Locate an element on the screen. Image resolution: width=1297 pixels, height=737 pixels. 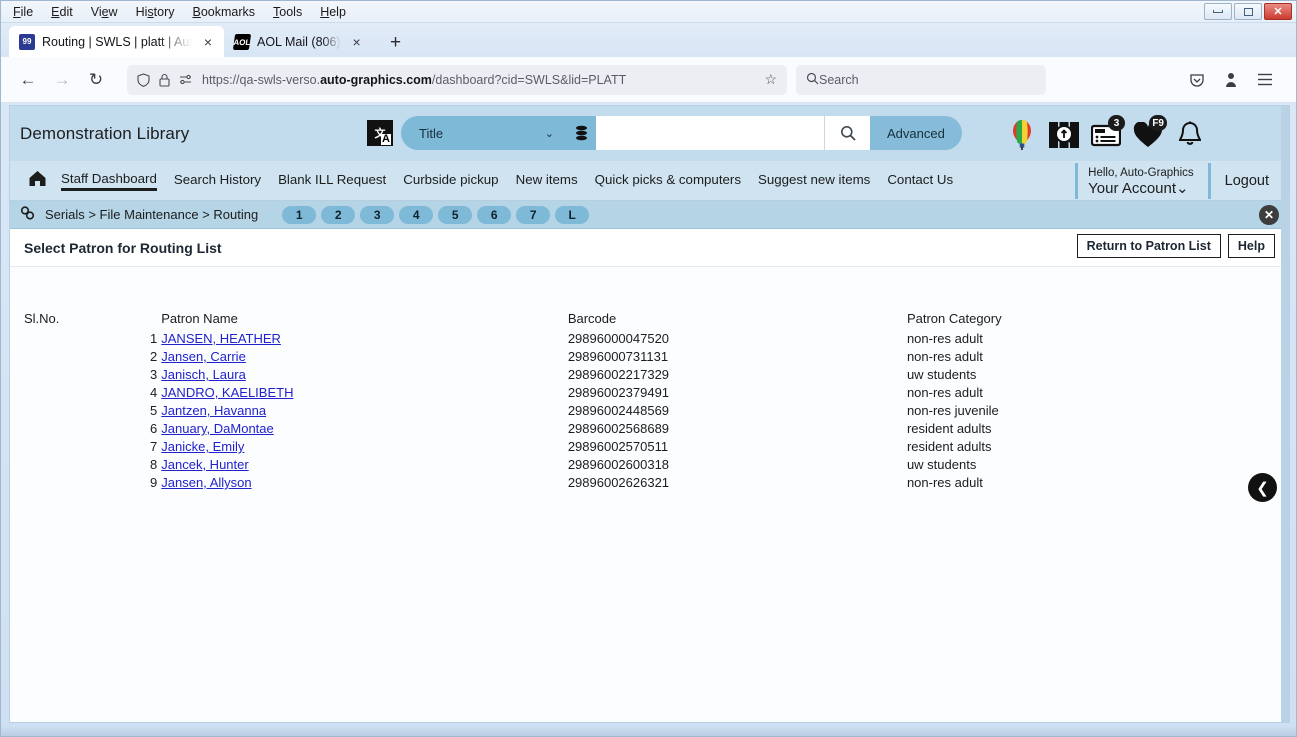
reader-view-icon is located at coordinates (186, 80).